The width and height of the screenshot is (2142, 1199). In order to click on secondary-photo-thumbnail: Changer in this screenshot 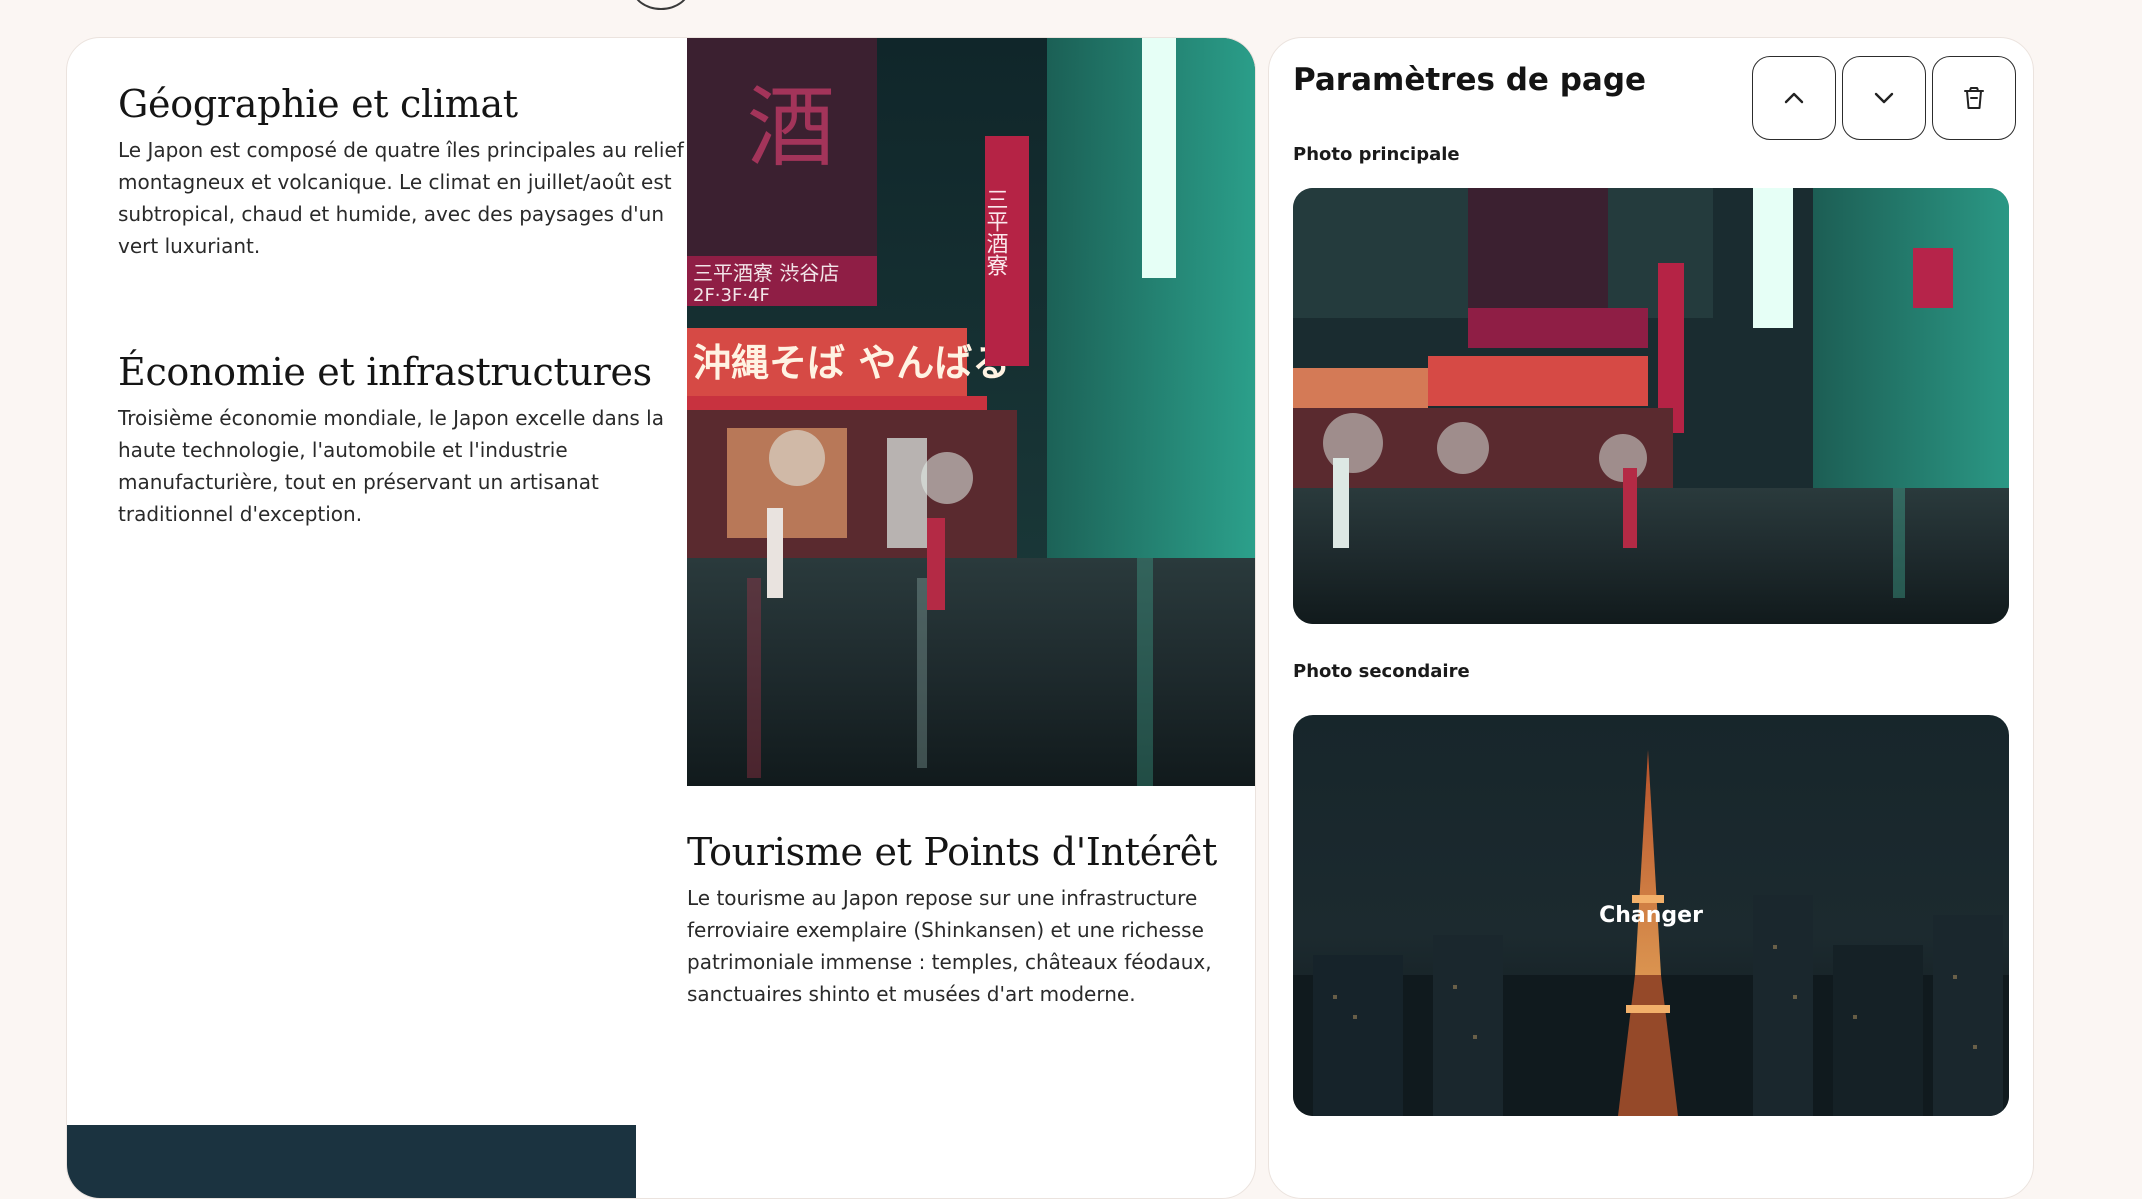, I will do `click(1651, 915)`.